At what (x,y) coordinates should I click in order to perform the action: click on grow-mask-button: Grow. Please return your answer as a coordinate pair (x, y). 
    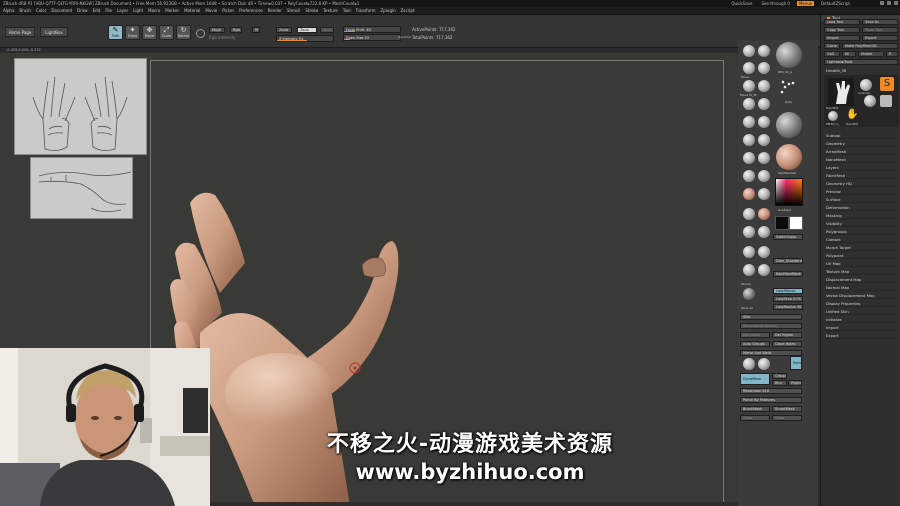
    Looking at the image, I should click on (787, 418).